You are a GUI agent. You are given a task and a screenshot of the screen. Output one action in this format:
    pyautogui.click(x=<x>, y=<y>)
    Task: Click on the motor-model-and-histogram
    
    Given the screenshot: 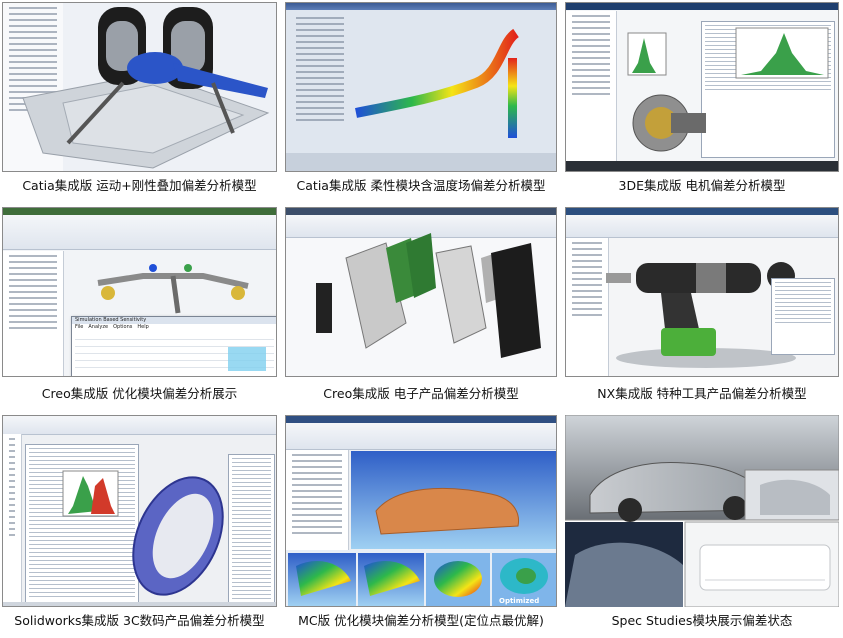 What is the action you would take?
    pyautogui.click(x=702, y=99)
    